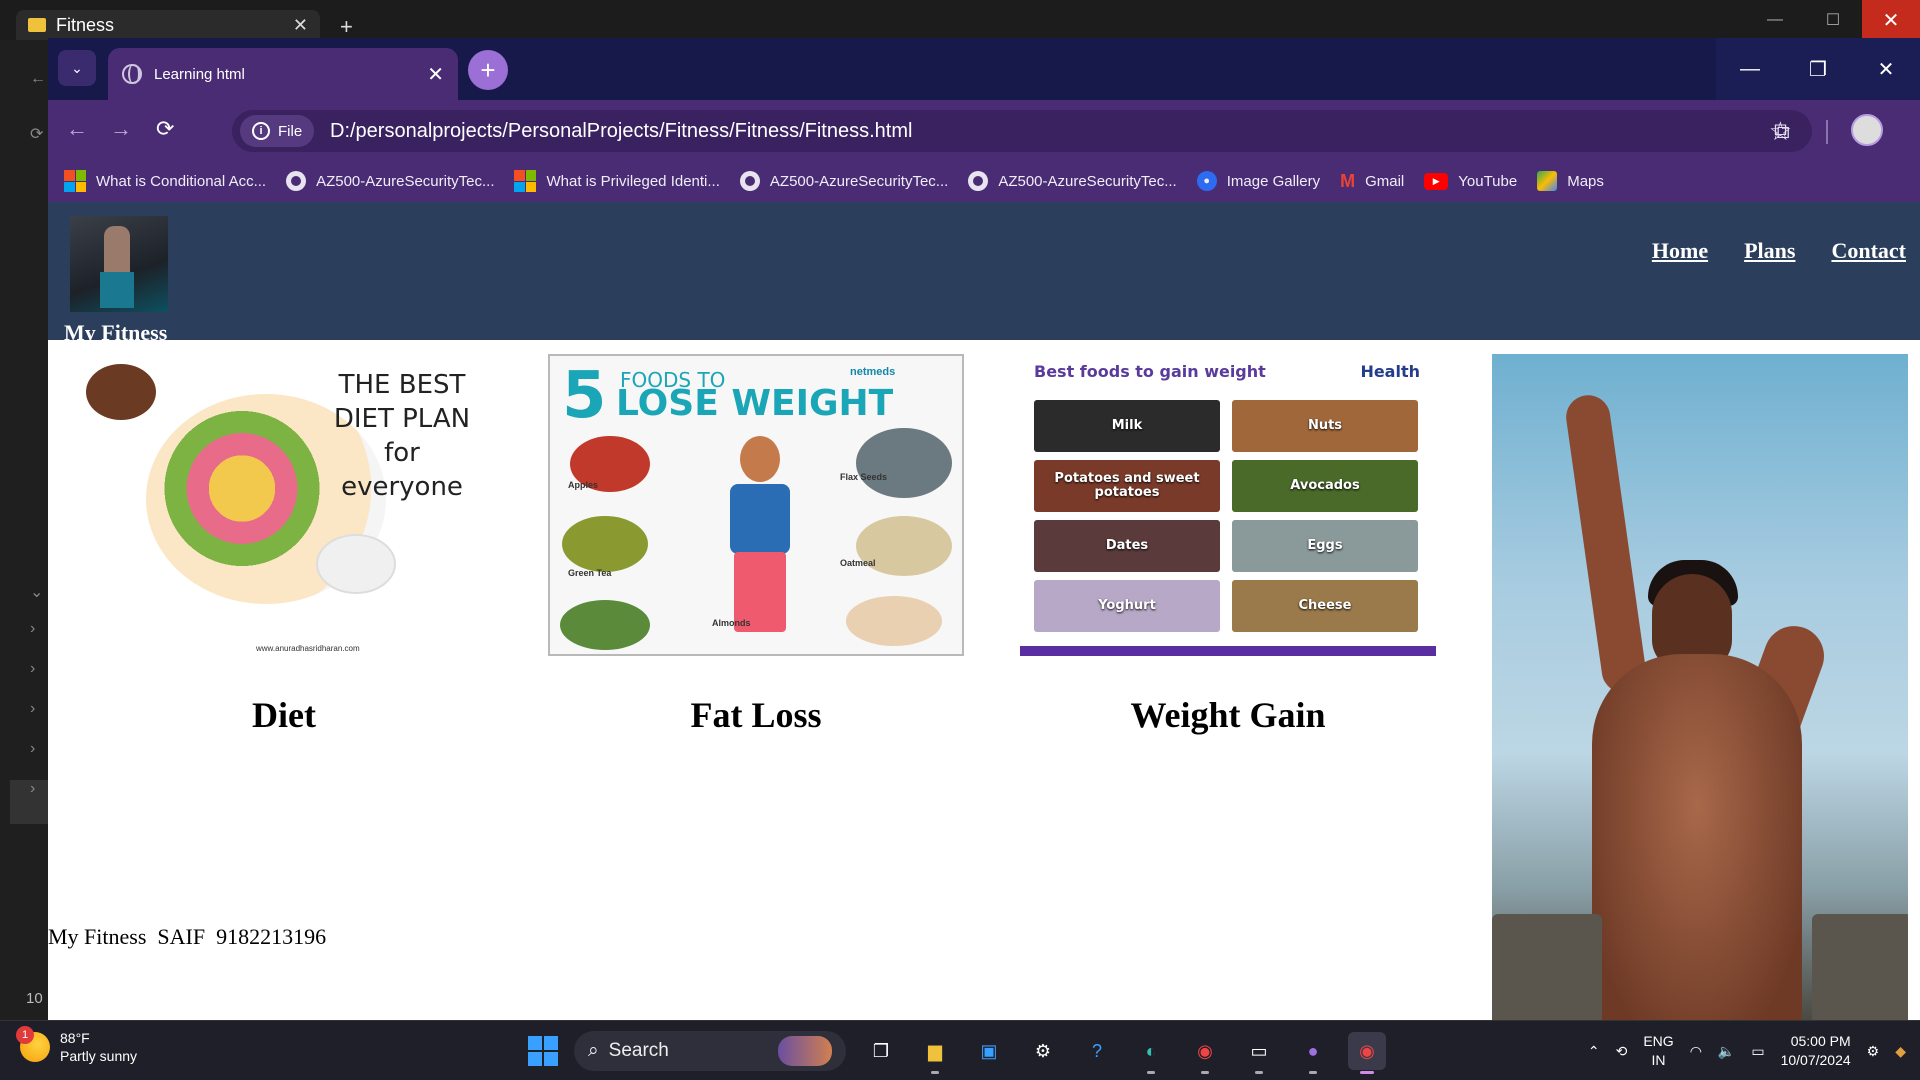 The height and width of the screenshot is (1080, 1920). I want to click on explorer-tab-title: Fitness, so click(85, 24).